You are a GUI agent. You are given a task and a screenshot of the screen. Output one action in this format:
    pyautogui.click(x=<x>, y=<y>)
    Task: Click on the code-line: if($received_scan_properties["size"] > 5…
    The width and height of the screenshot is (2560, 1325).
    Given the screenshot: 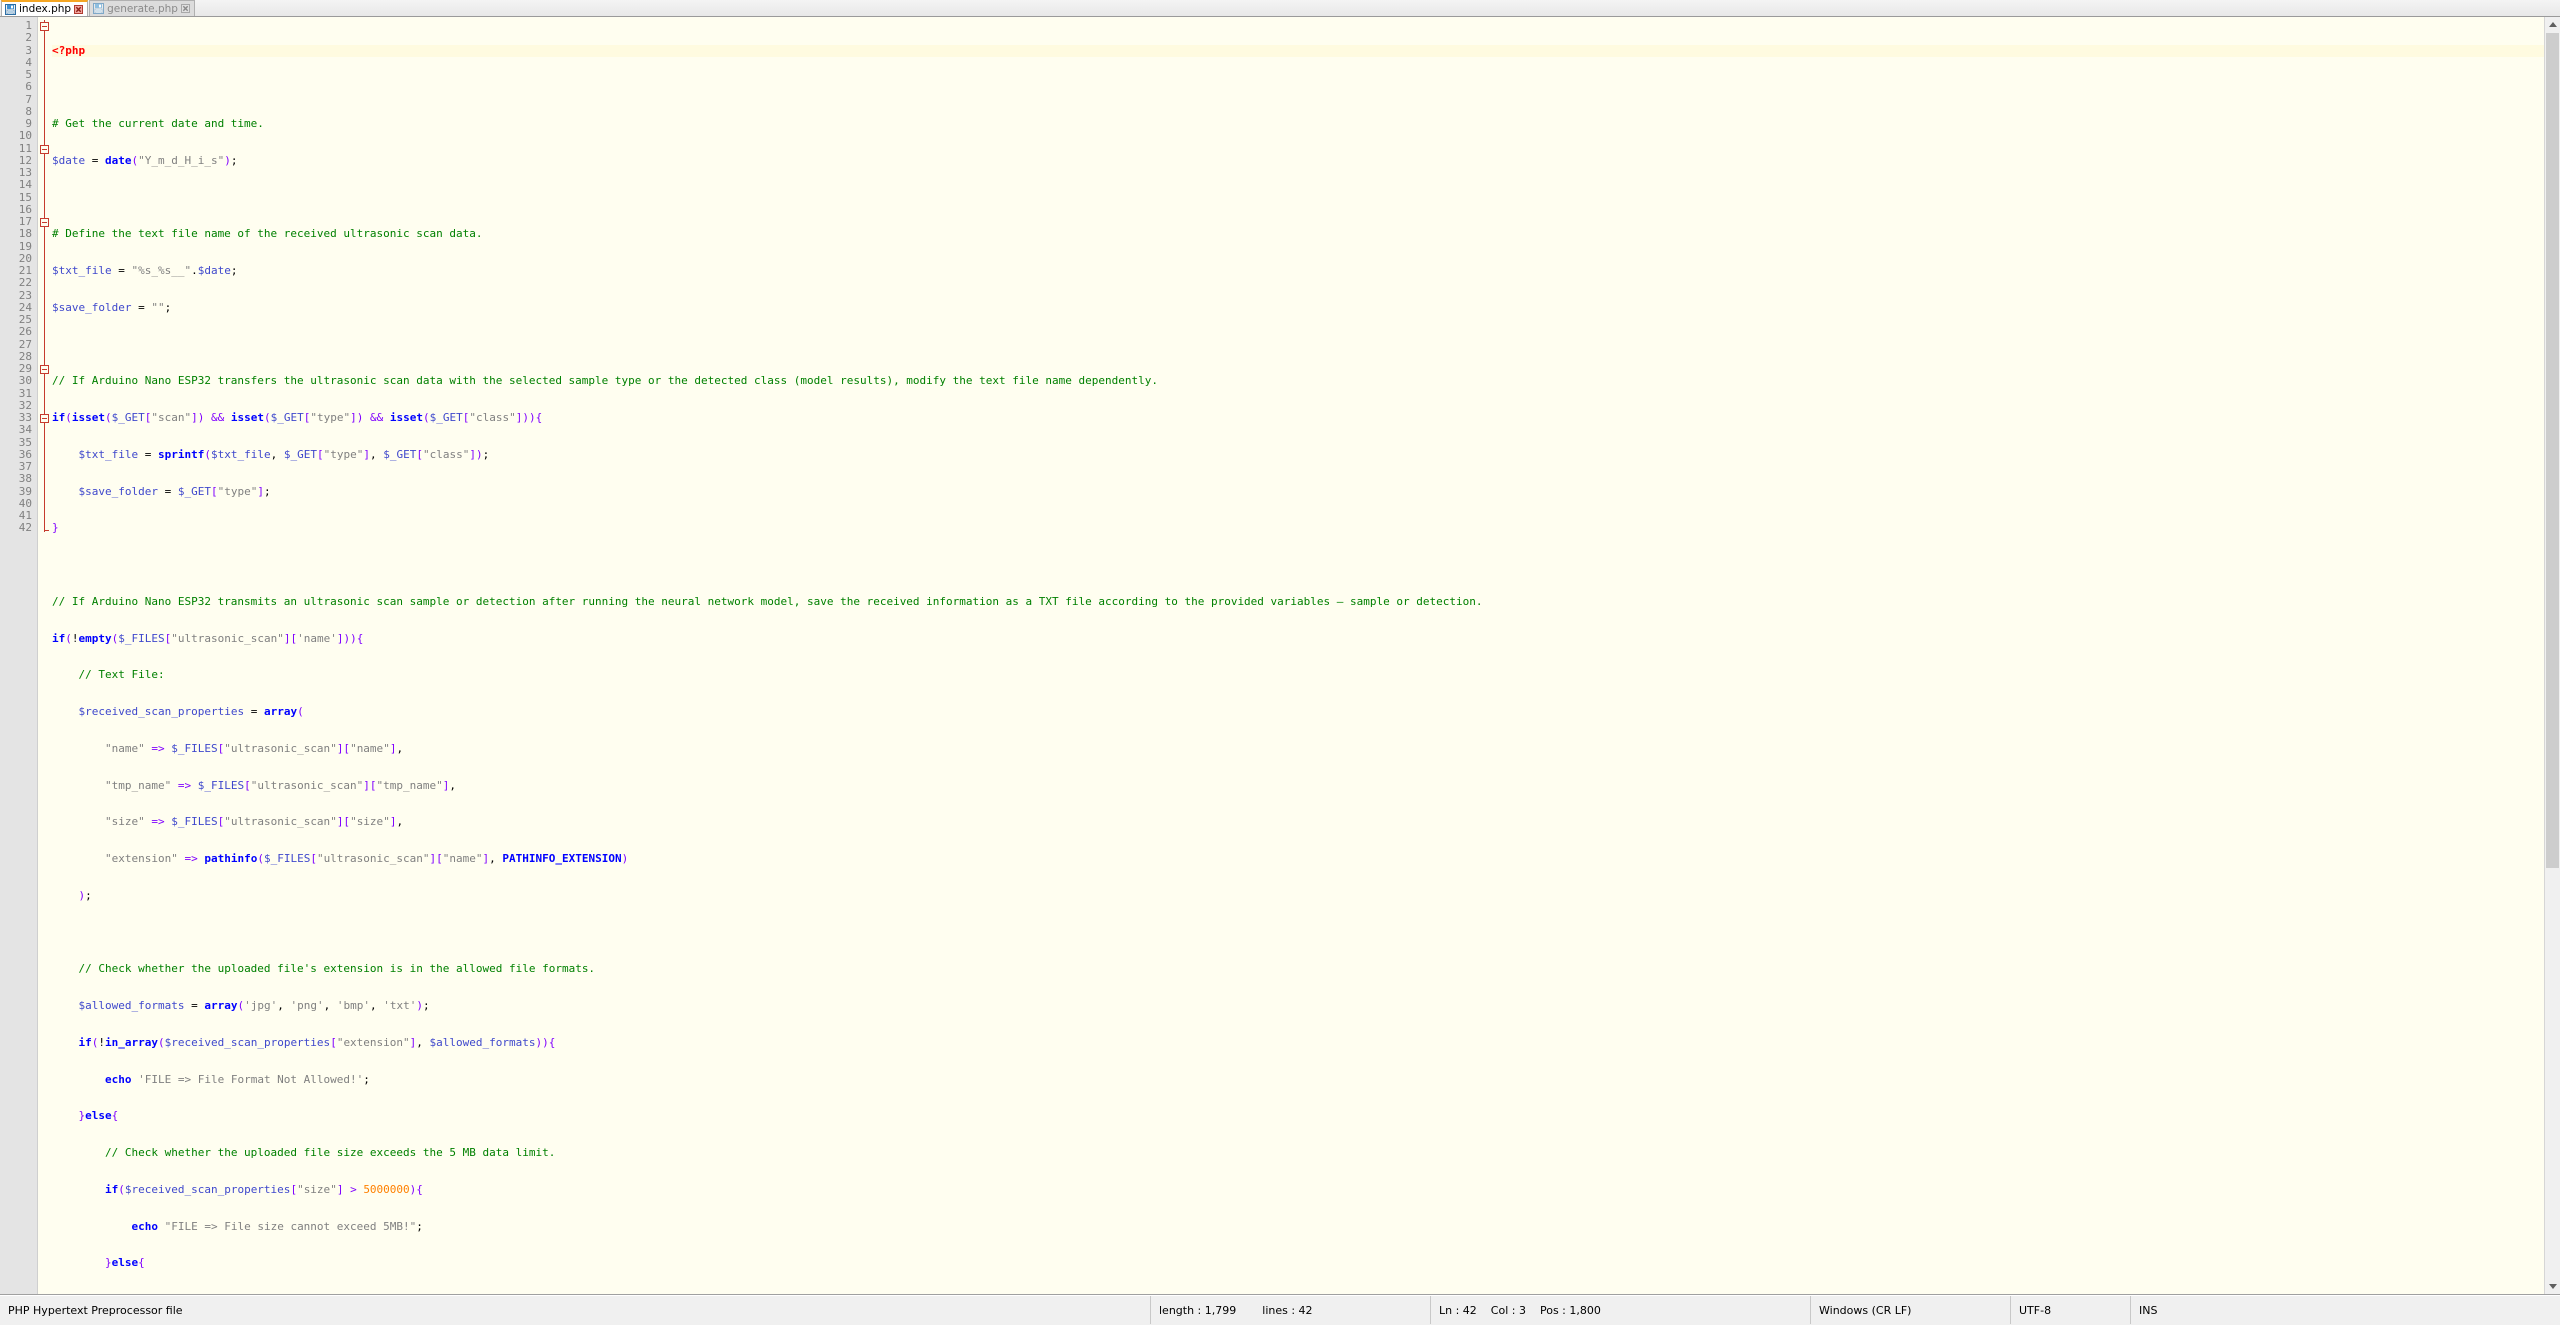 What is the action you would take?
    pyautogui.click(x=263, y=1189)
    